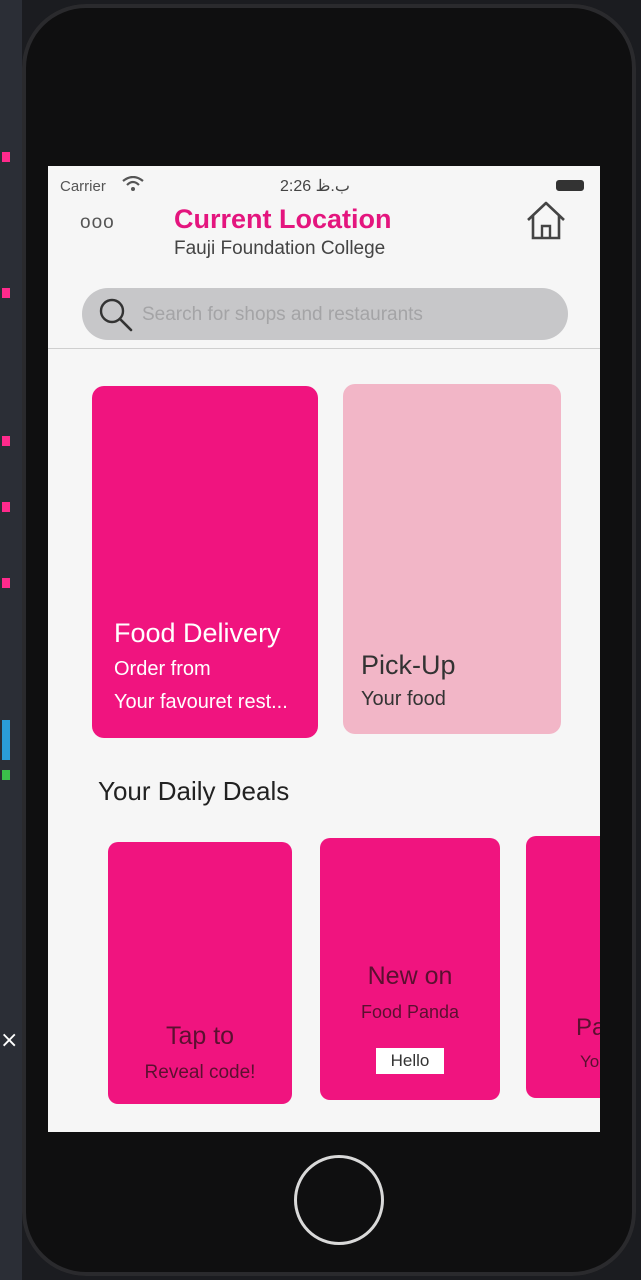 The width and height of the screenshot is (641, 1280). Describe the element at coordinates (9, 1040) in the screenshot. I see `close-icon: ×` at that location.